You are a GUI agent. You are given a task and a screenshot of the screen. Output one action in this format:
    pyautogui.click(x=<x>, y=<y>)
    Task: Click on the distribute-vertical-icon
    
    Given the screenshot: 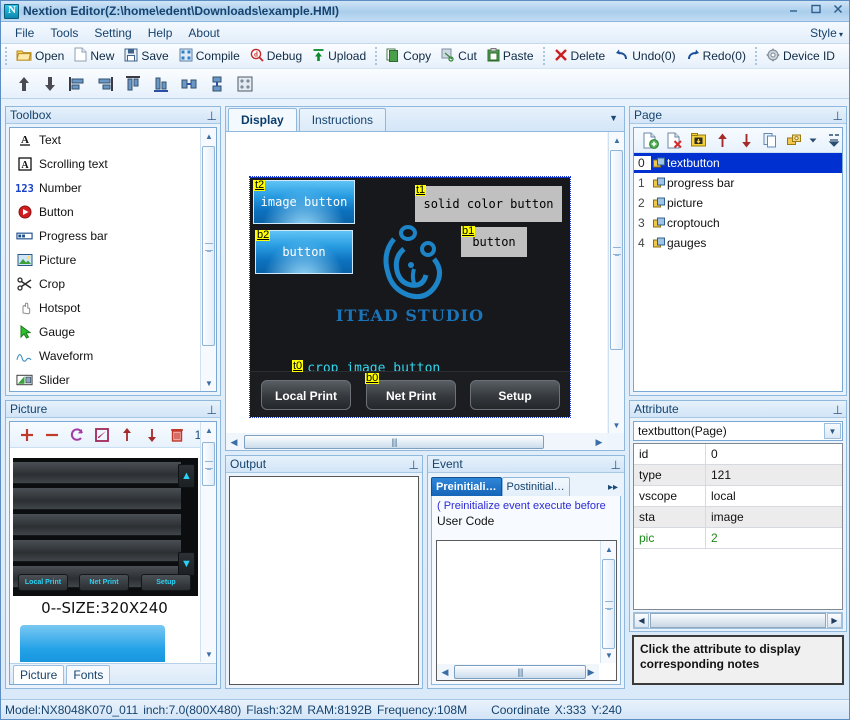 What is the action you would take?
    pyautogui.click(x=217, y=84)
    